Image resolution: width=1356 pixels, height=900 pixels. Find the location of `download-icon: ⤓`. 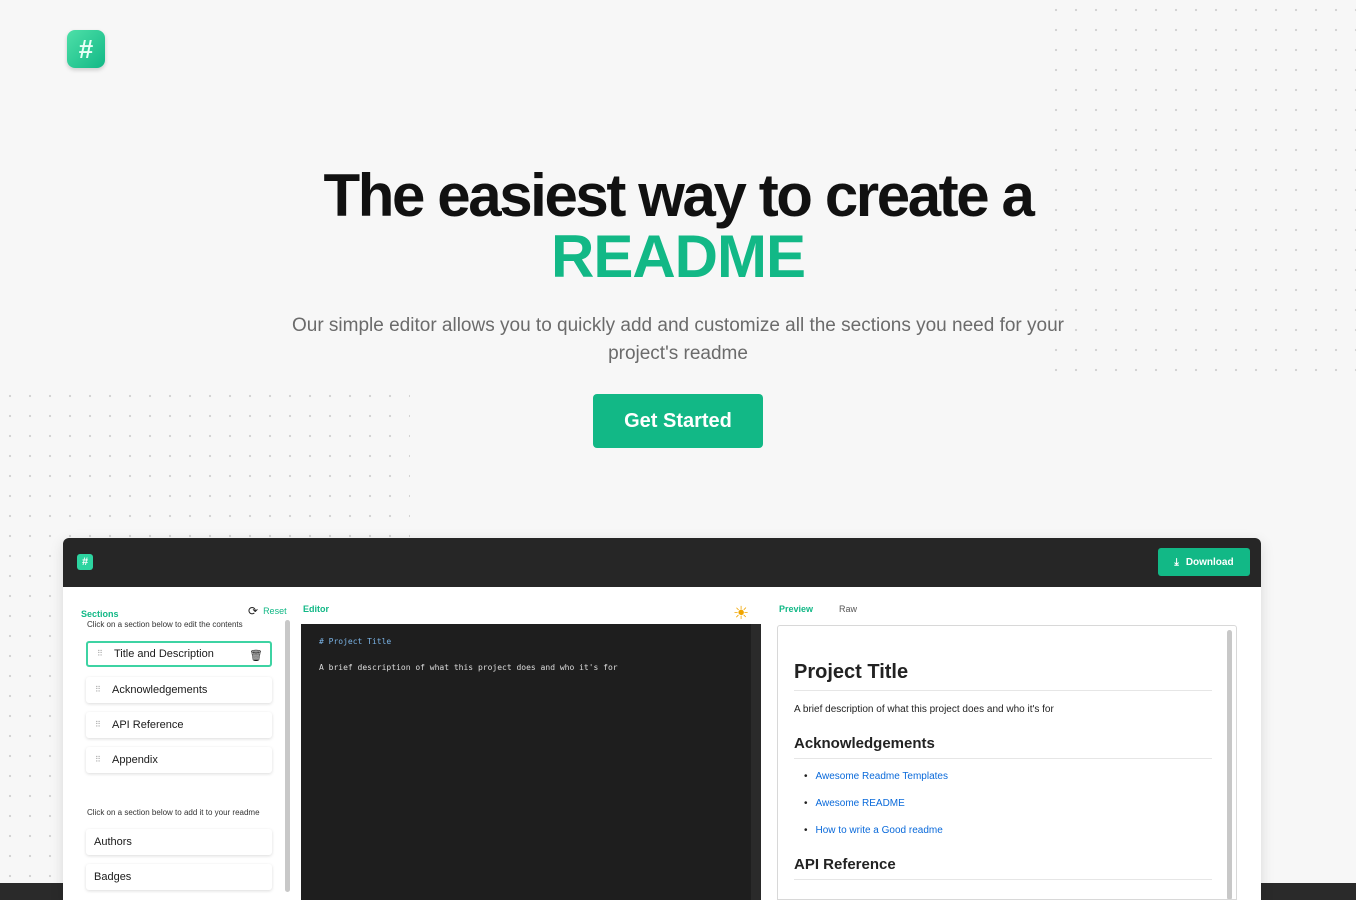

download-icon: ⤓ is located at coordinates (1176, 562).